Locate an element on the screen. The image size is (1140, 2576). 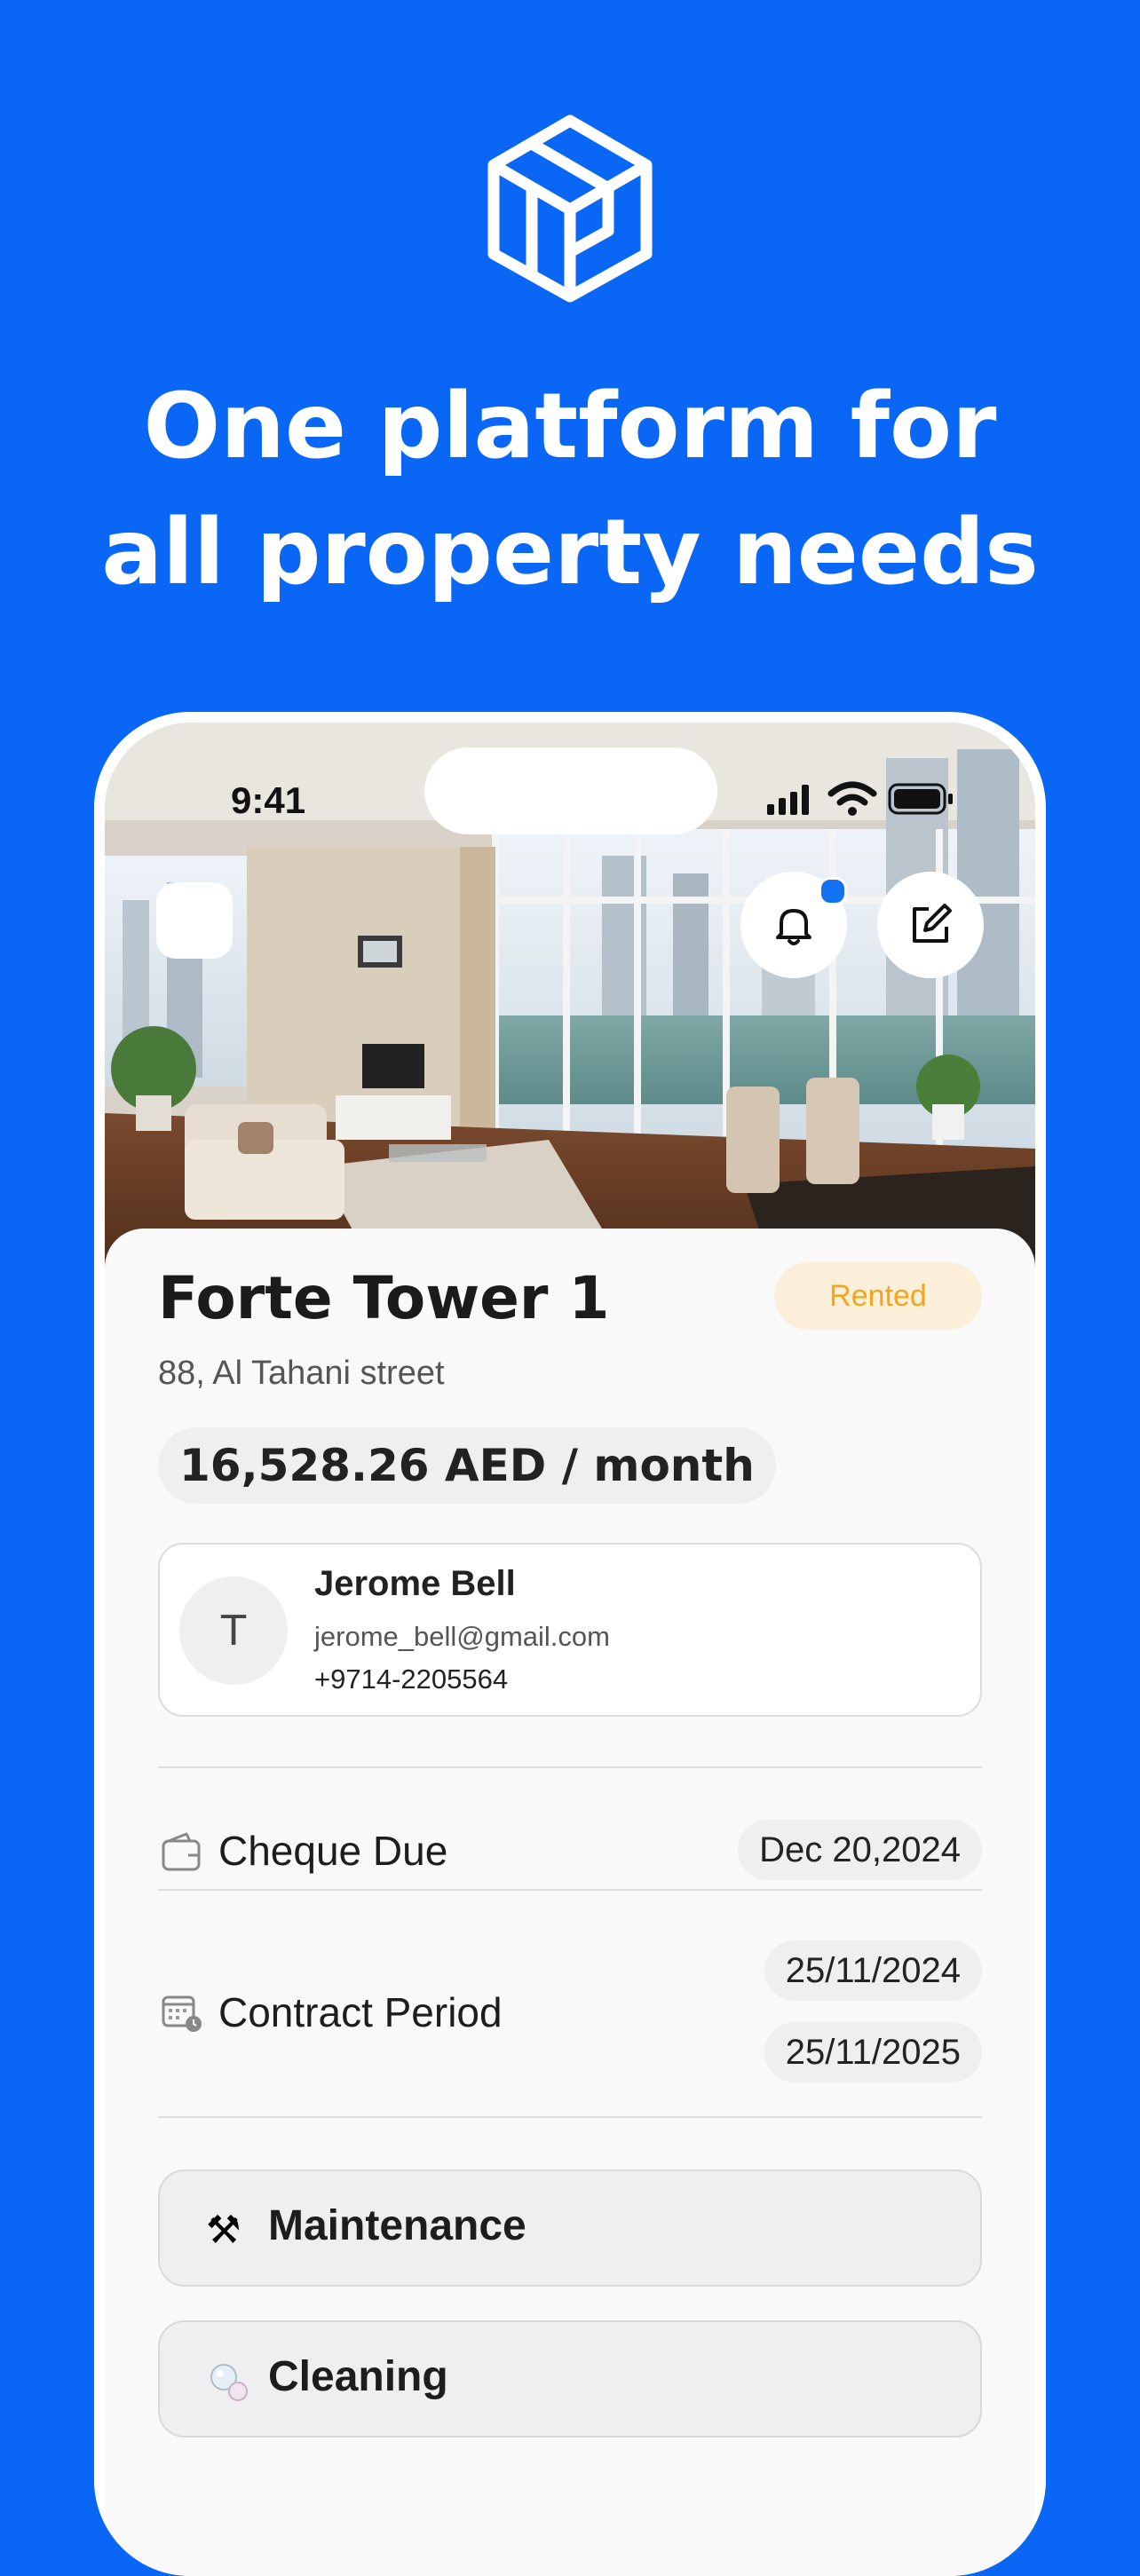
headline-line-1: One platform for is located at coordinates (570, 426).